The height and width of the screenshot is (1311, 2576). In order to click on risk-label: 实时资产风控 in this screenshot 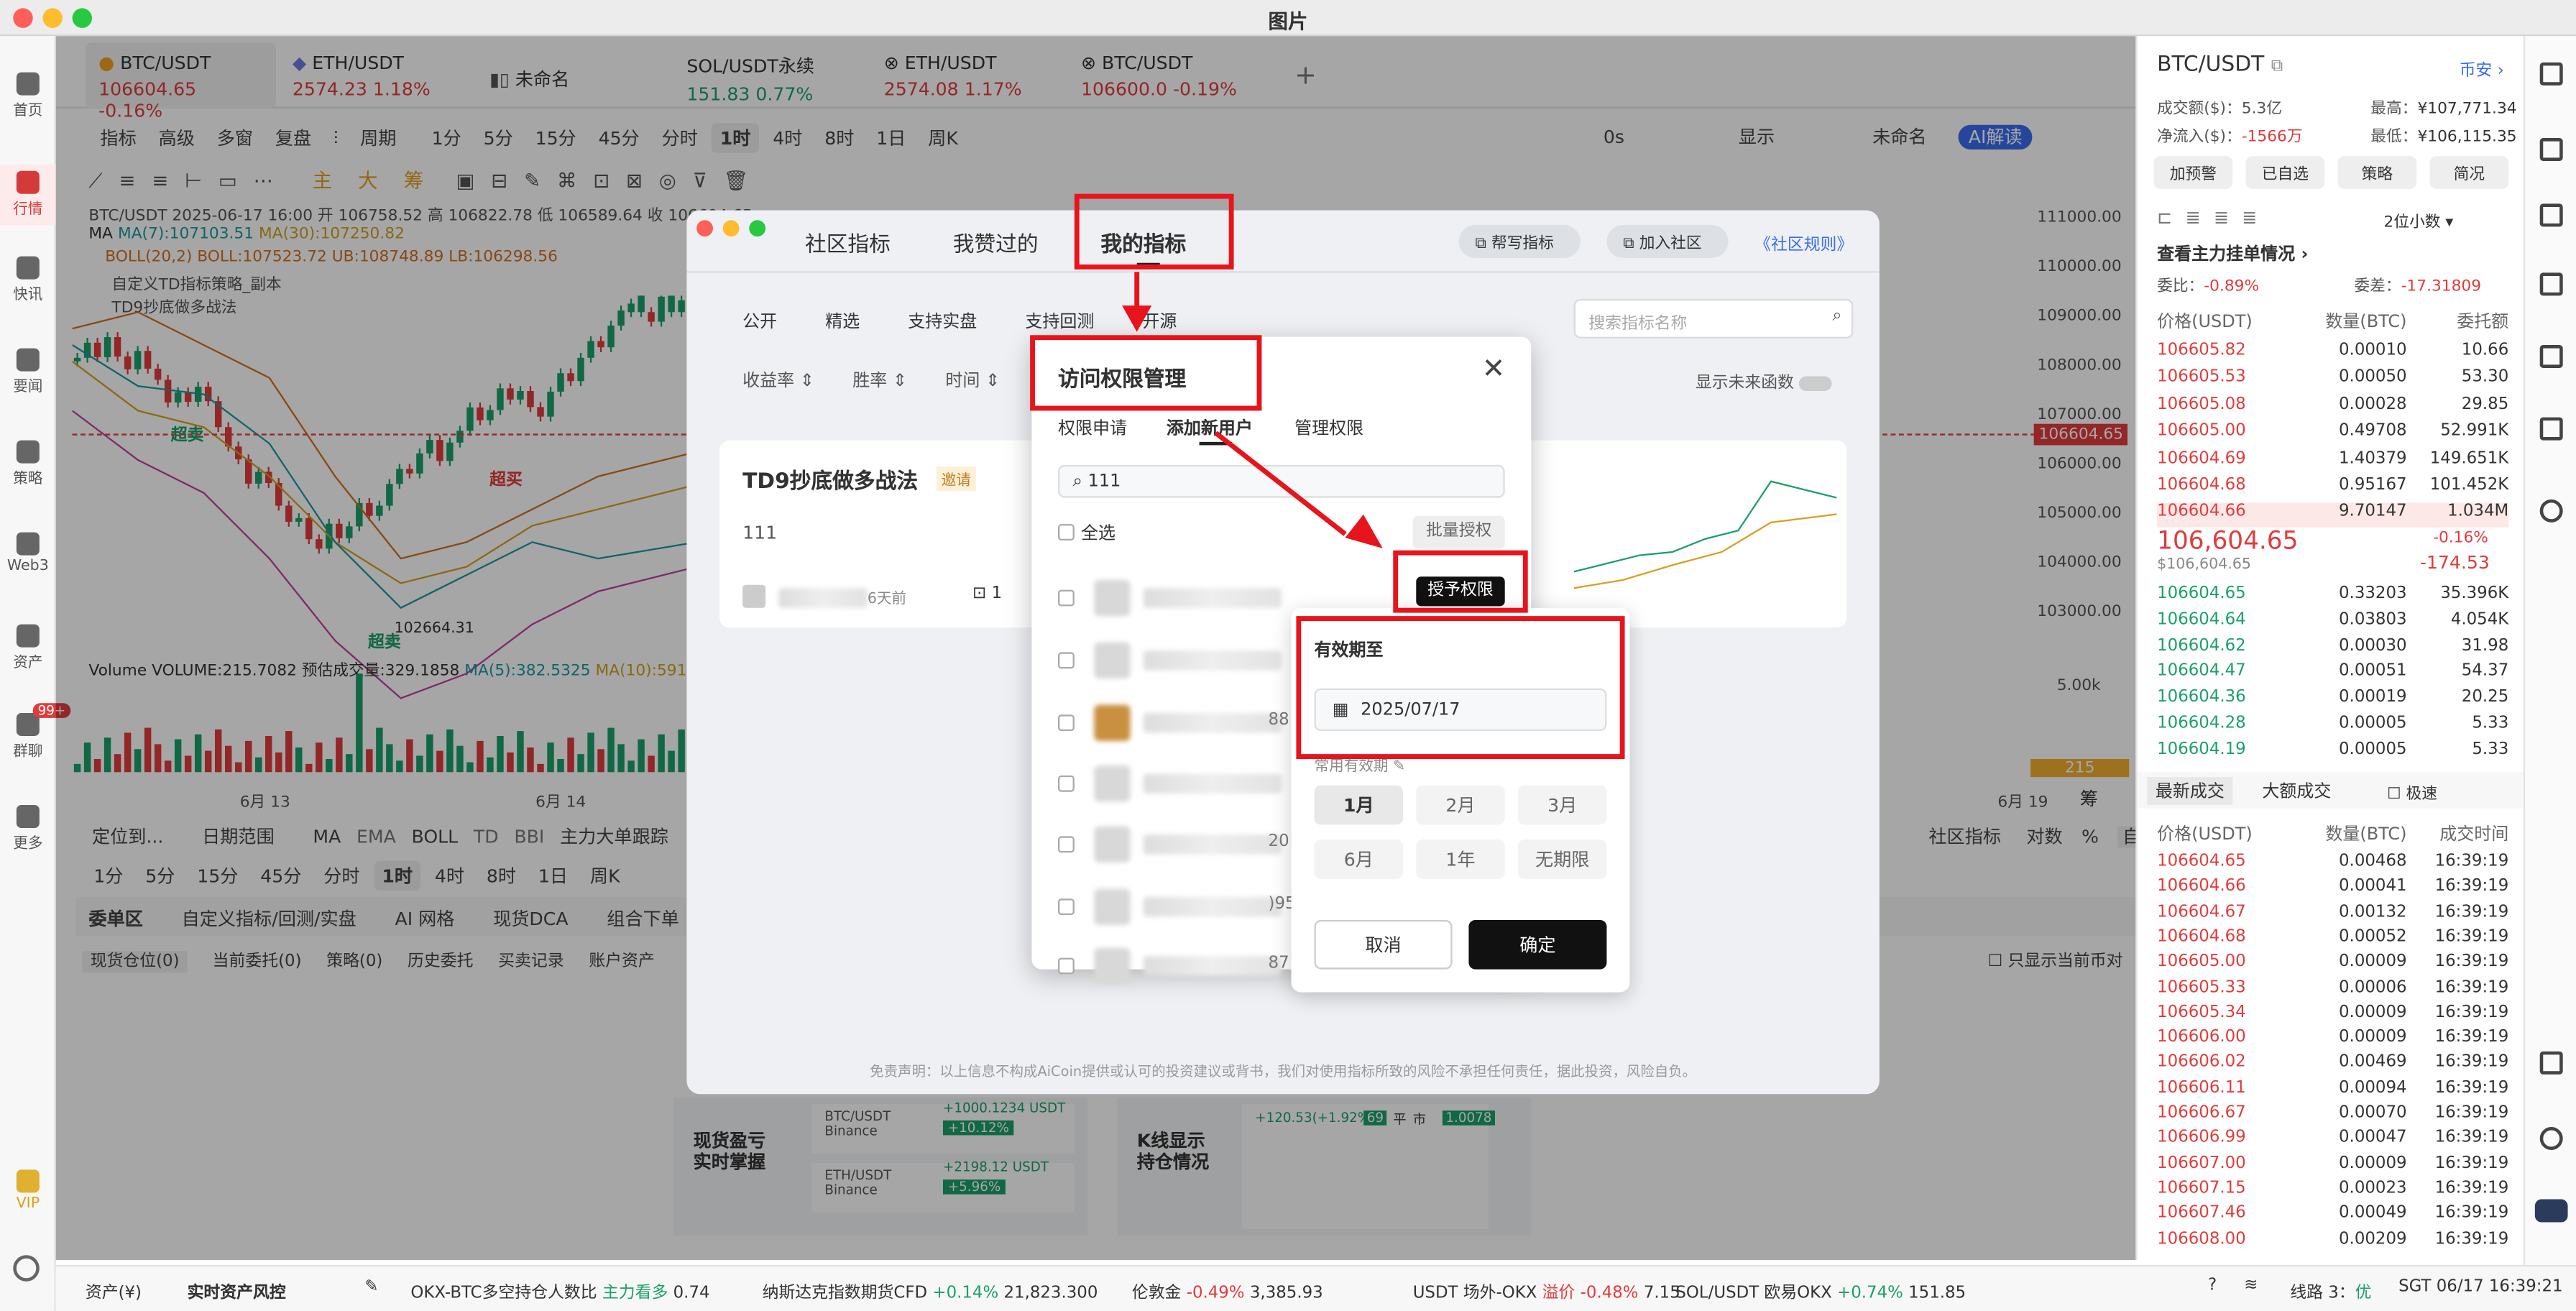, I will do `click(237, 1290)`.